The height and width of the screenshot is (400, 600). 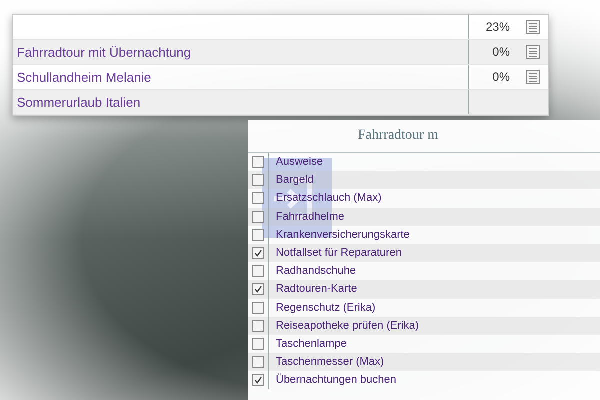 What do you see at coordinates (342, 234) in the screenshot?
I see `checklist-item: Krankenversicherungskarte` at bounding box center [342, 234].